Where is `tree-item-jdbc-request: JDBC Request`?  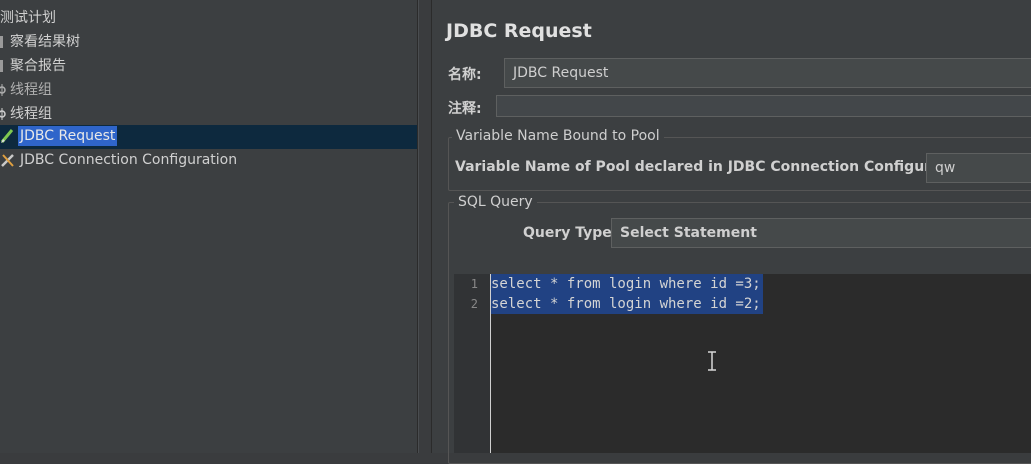
tree-item-jdbc-request: JDBC Request is located at coordinates (208, 137).